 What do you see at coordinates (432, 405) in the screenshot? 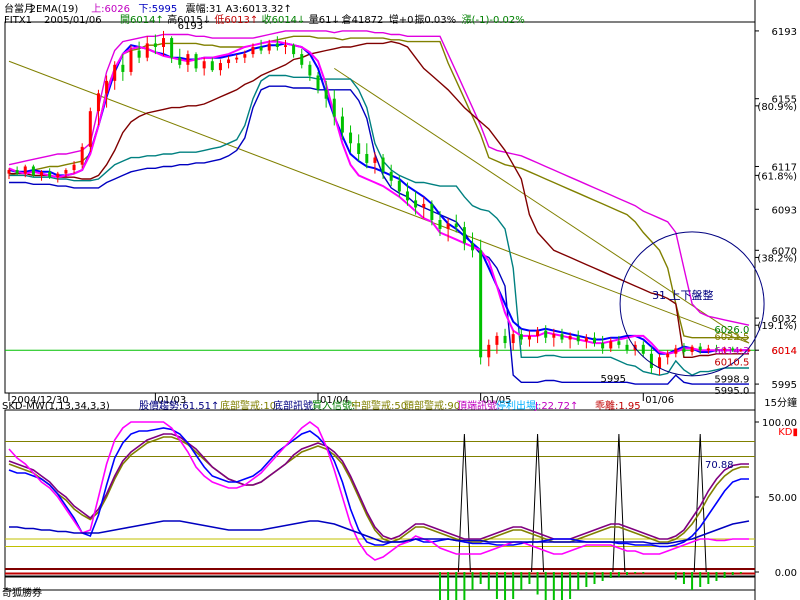
I see `ind-legend-6: 頭部警戒:90` at bounding box center [432, 405].